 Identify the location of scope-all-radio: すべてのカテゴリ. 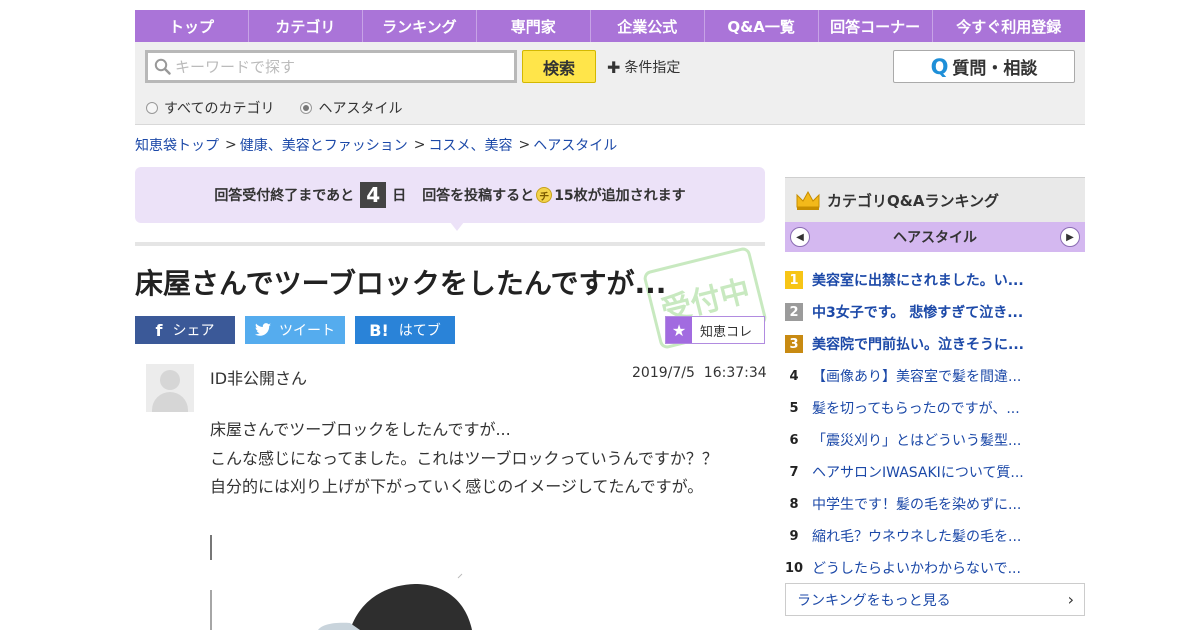
(210, 108).